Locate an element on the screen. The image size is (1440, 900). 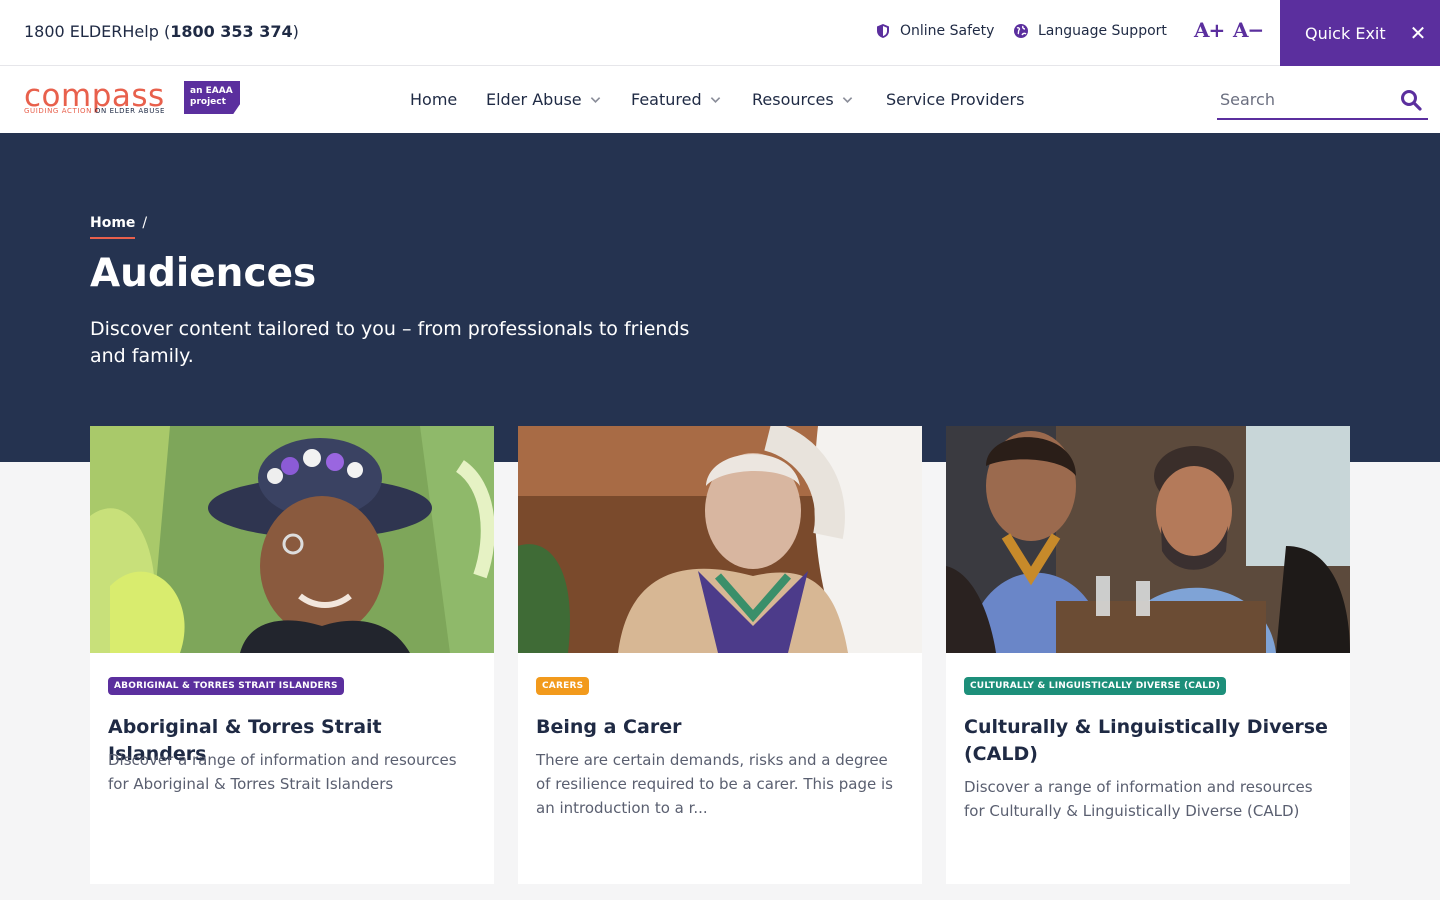
logo-tagline-left: GUIDING ACTION is located at coordinates (58, 111).